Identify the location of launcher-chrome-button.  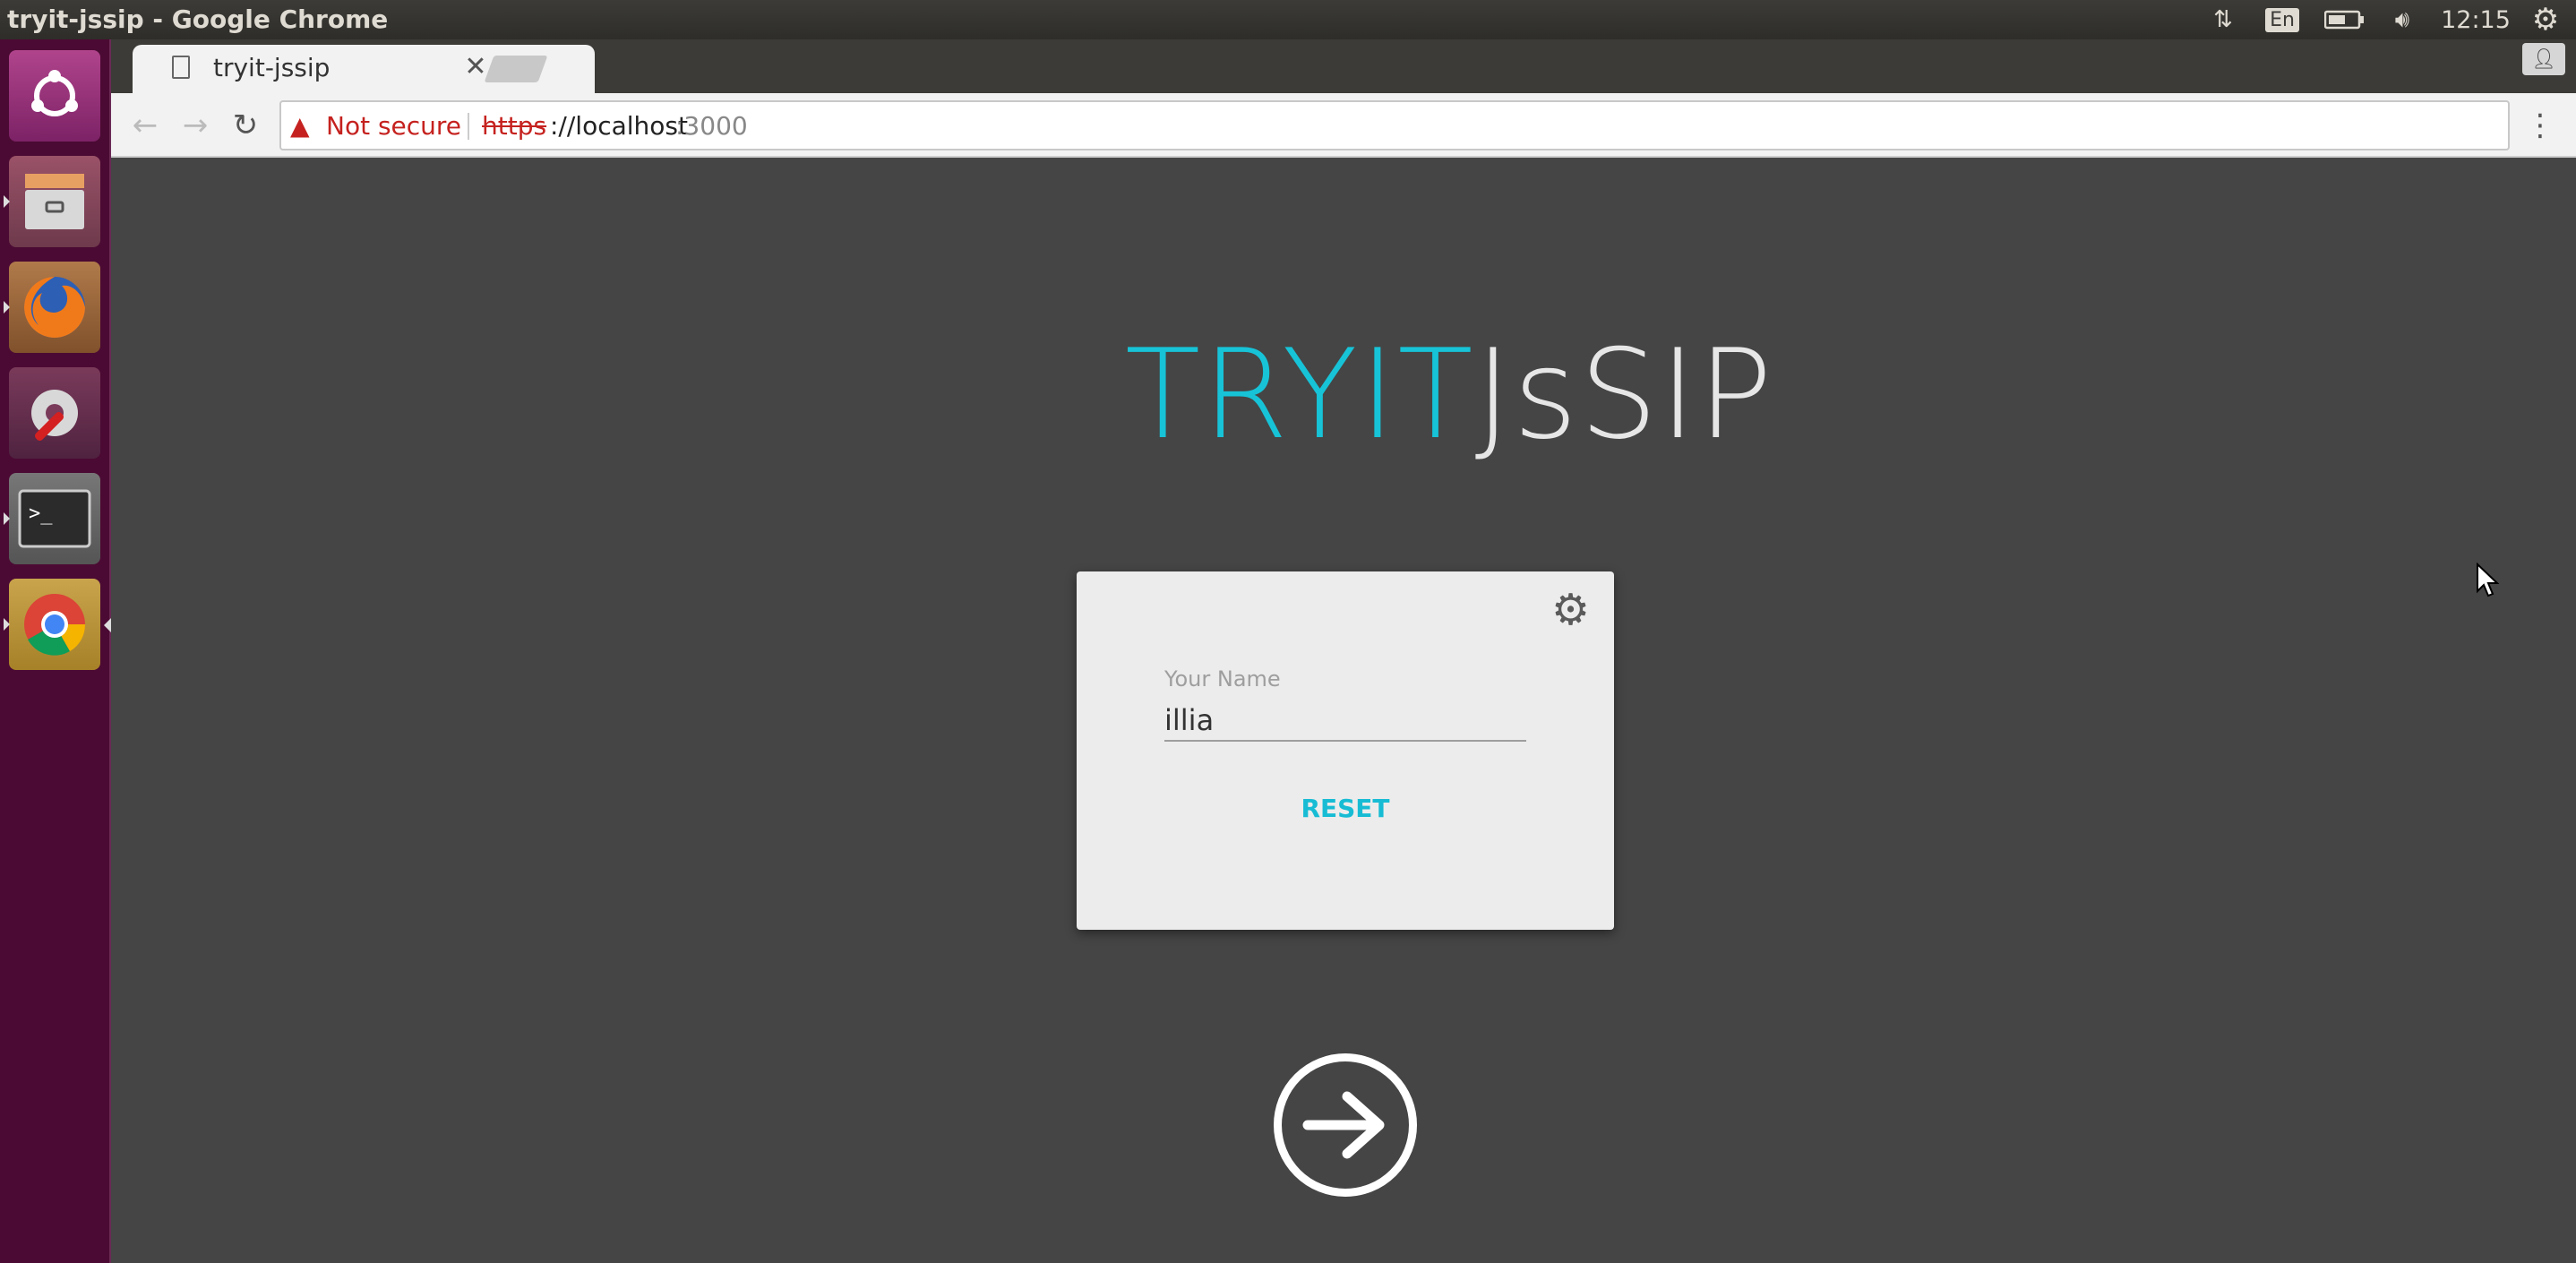
(52, 624).